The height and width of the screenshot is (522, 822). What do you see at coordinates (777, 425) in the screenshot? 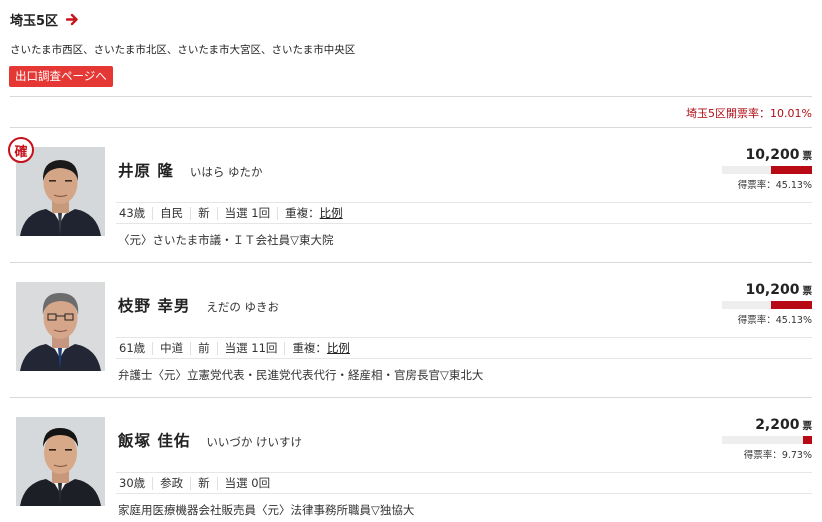
I see `vote-number: 2,200` at bounding box center [777, 425].